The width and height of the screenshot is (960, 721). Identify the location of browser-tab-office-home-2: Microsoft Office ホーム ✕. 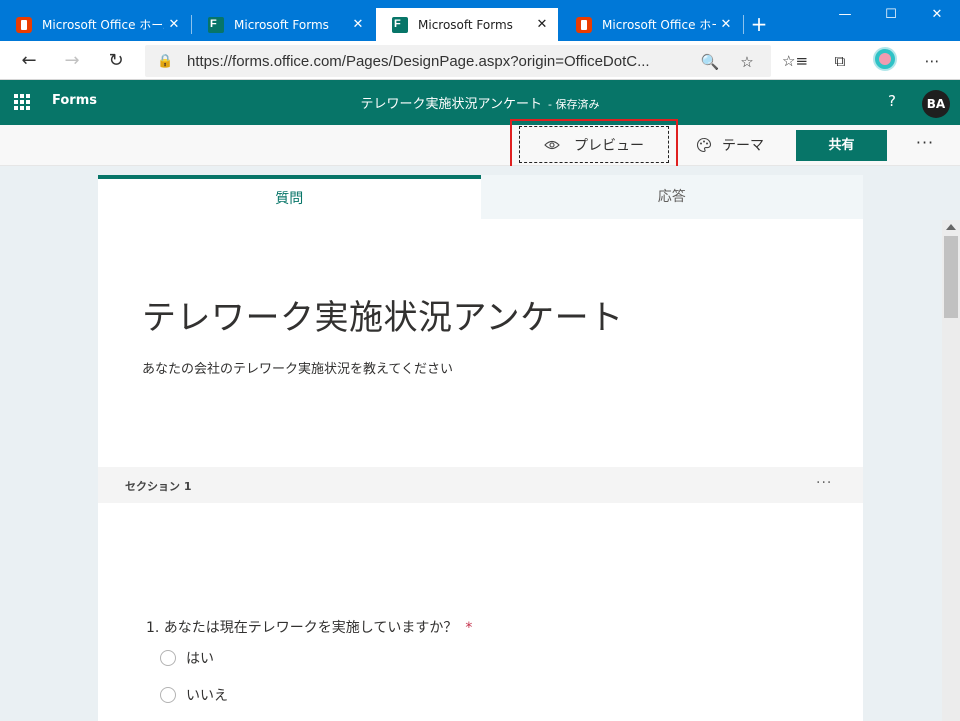
(651, 24).